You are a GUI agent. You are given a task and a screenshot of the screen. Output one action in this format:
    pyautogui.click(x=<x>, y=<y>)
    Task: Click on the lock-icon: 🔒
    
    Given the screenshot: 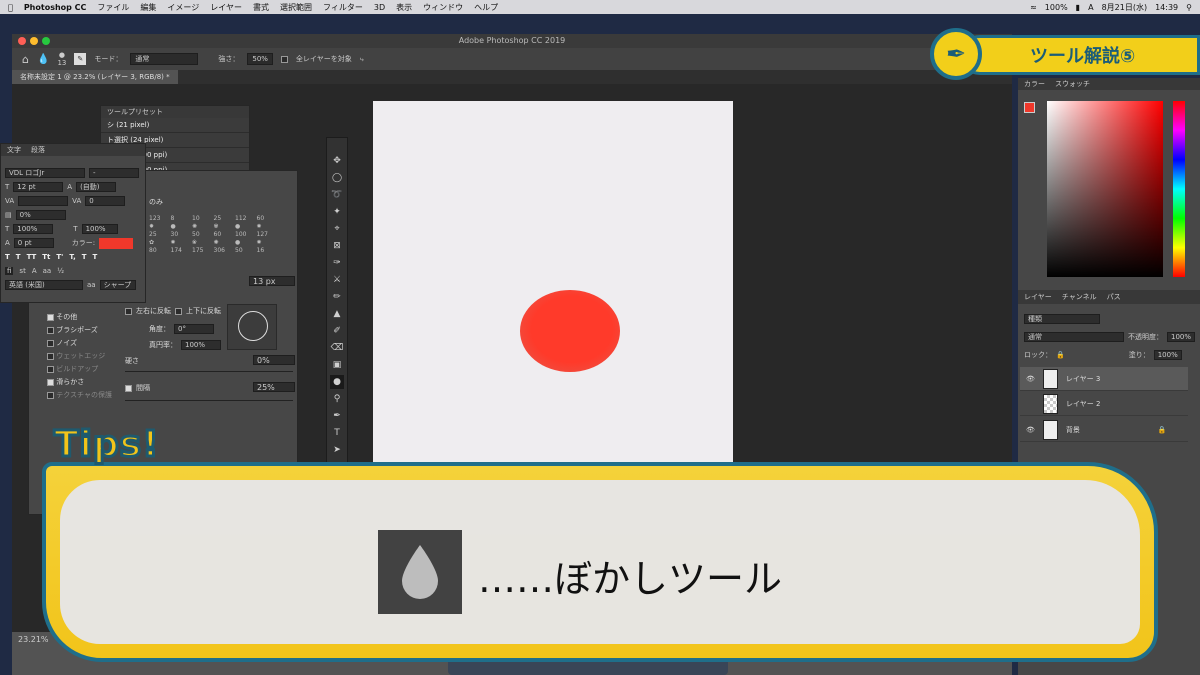 What is the action you would take?
    pyautogui.click(x=1060, y=355)
    